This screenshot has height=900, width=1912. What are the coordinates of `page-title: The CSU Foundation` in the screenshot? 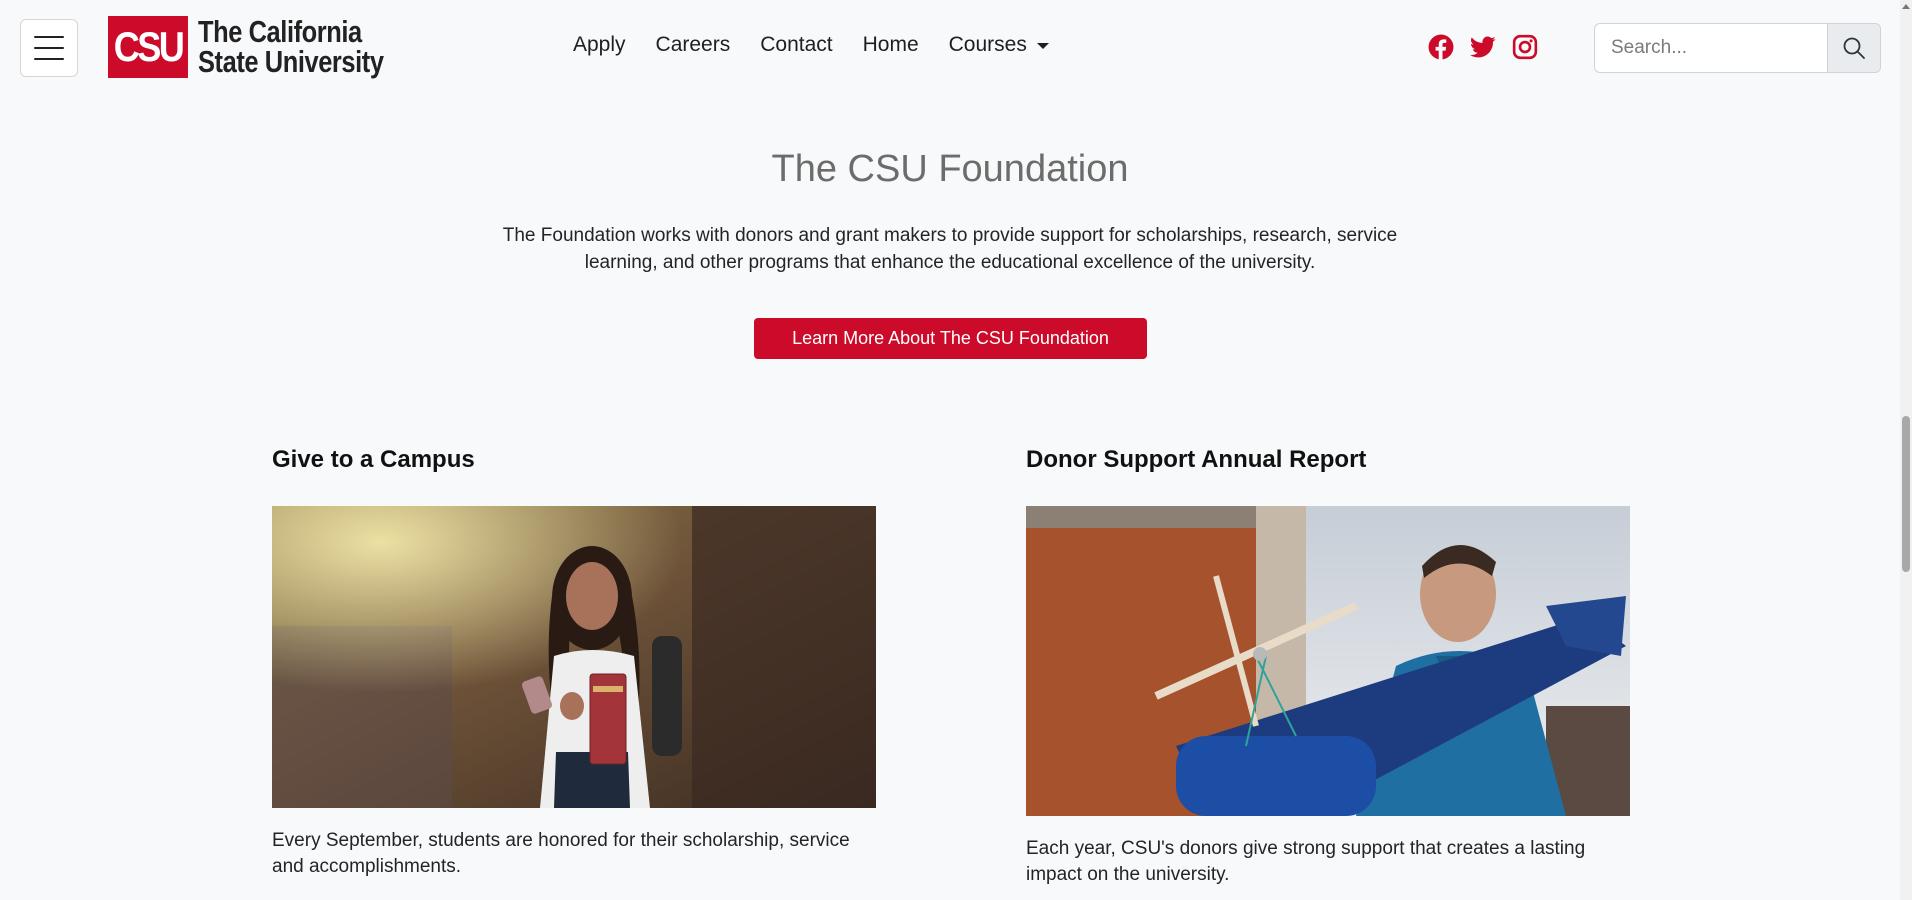 It's located at (950, 169).